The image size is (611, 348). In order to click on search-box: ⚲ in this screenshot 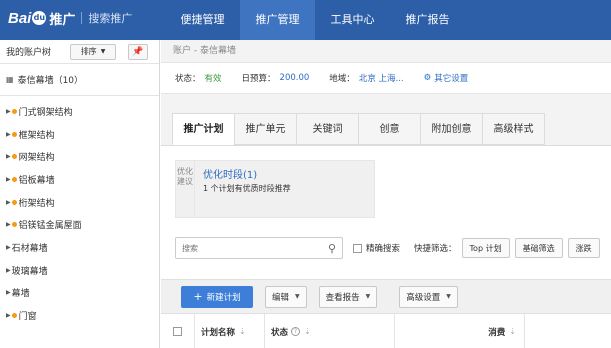, I will do `click(259, 248)`.